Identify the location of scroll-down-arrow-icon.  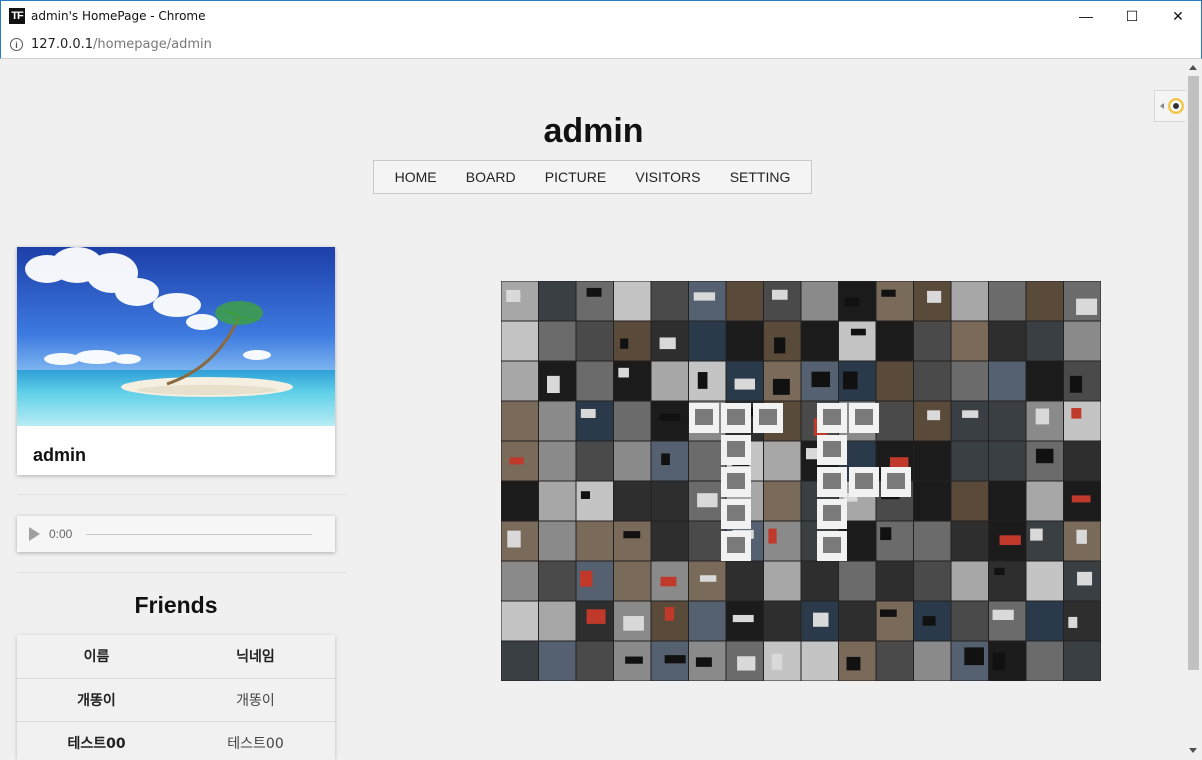
(1193, 750).